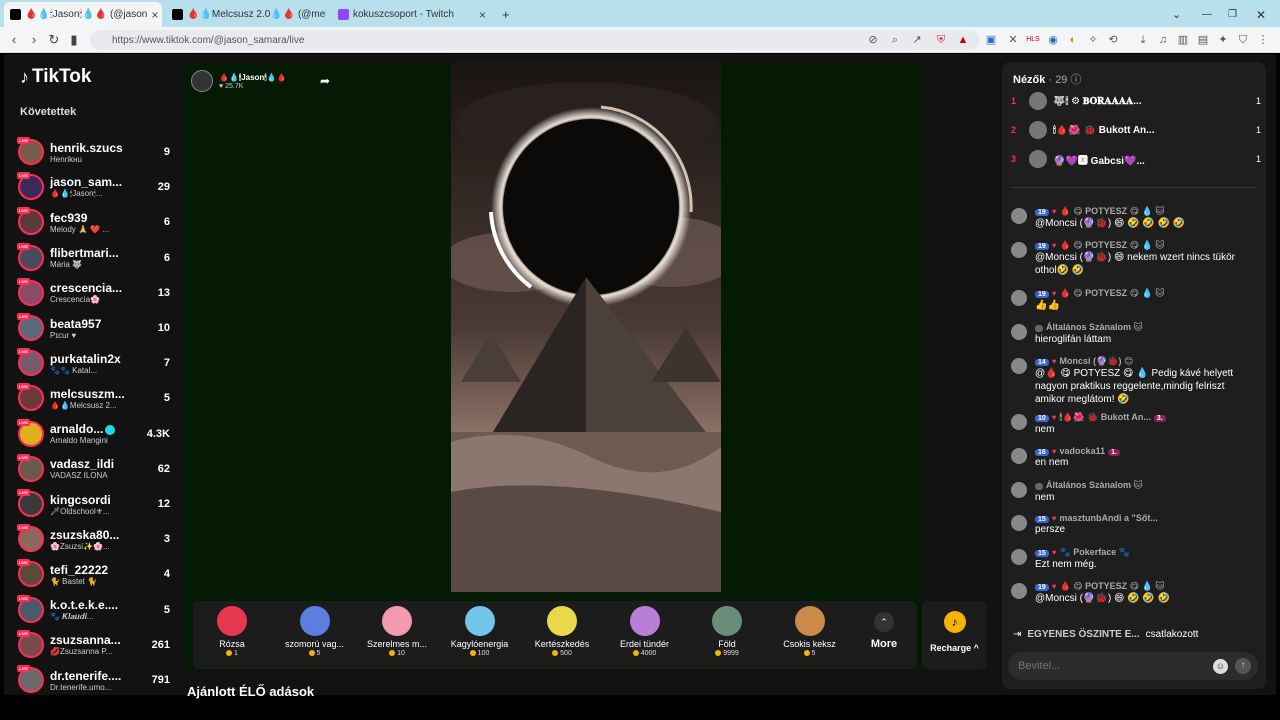  What do you see at coordinates (1073, 40) in the screenshot?
I see `extension-icon: ◐` at bounding box center [1073, 40].